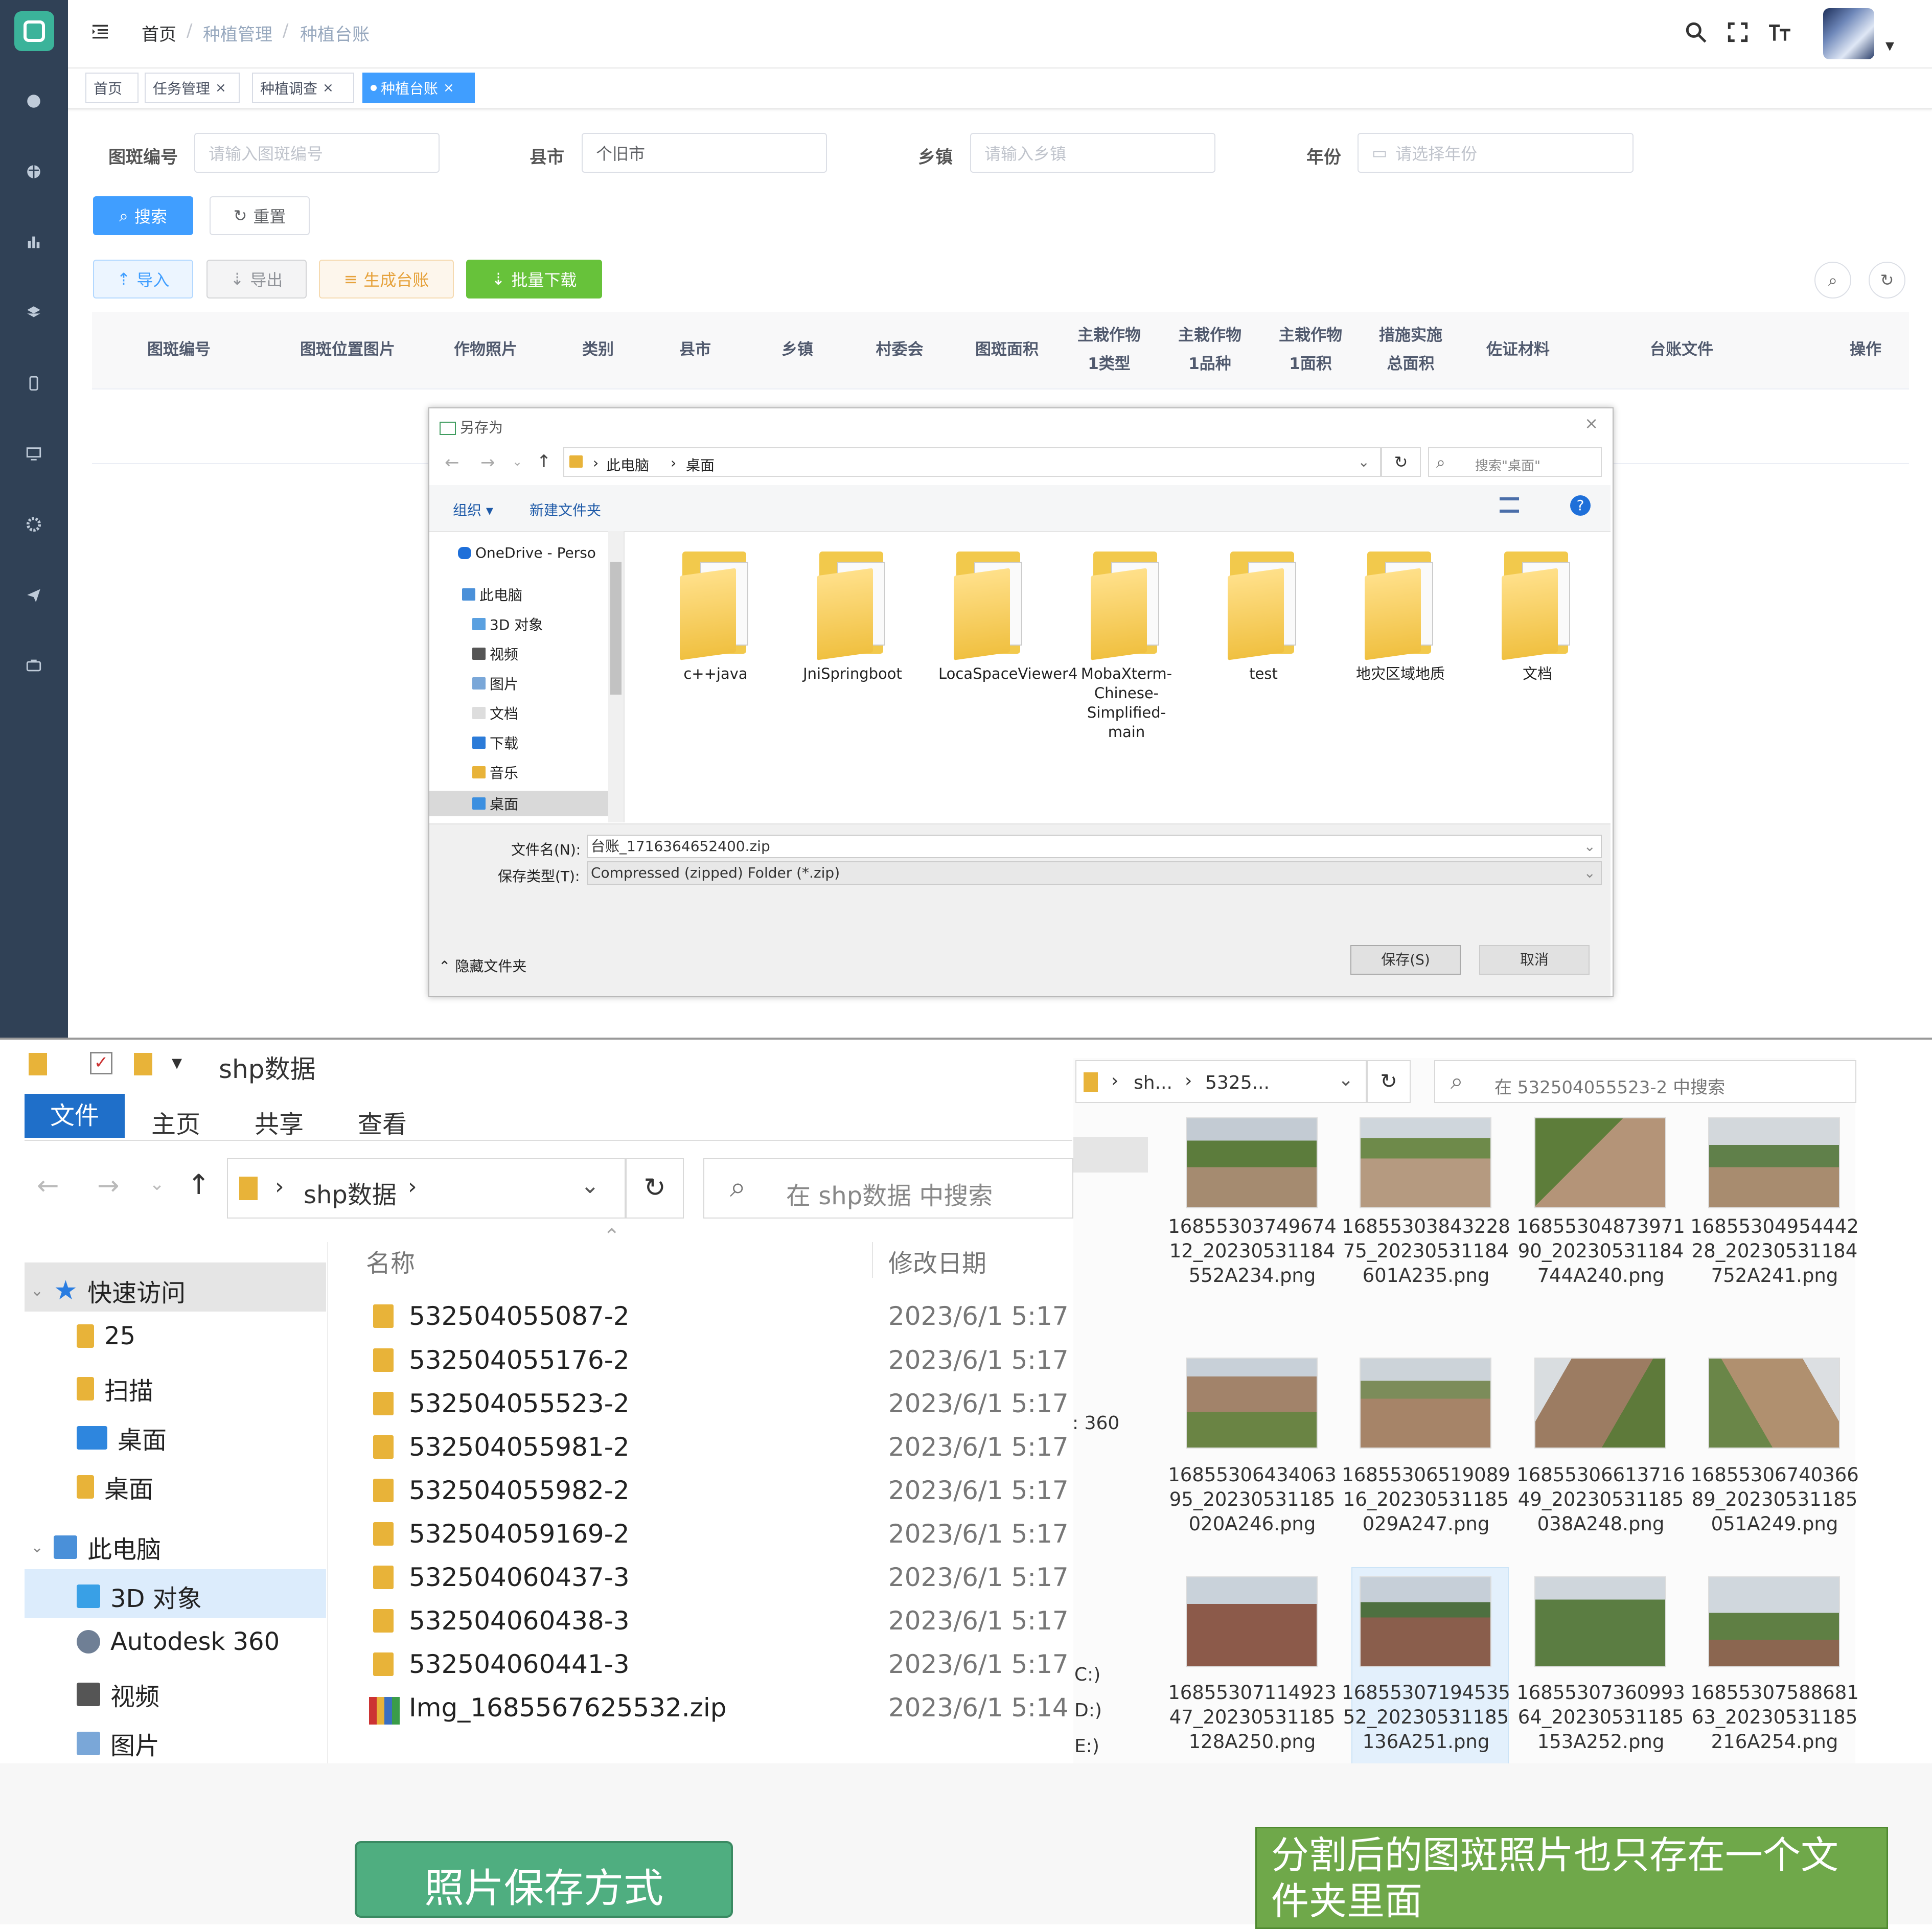 Image resolution: width=1932 pixels, height=1929 pixels. What do you see at coordinates (192, 88) in the screenshot?
I see `tab-task-management: 任务管理 ×` at bounding box center [192, 88].